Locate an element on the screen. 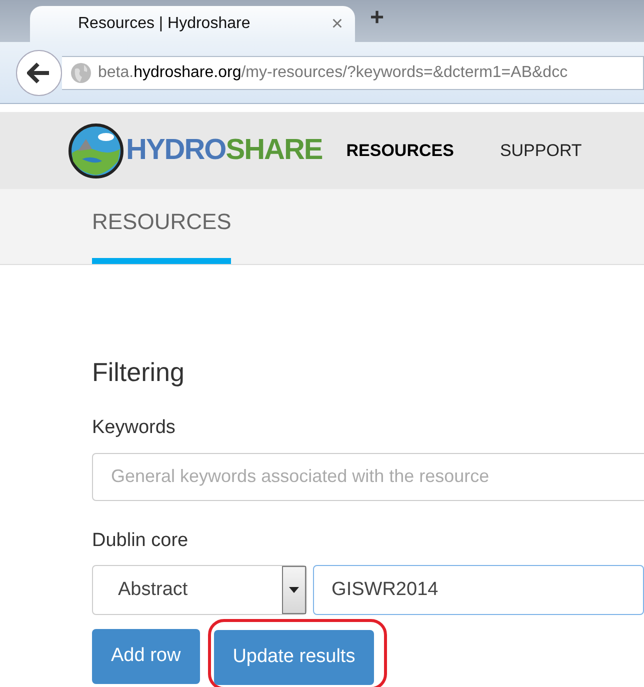 The image size is (644, 687). logo-text: HYDROSHARE is located at coordinates (224, 150).